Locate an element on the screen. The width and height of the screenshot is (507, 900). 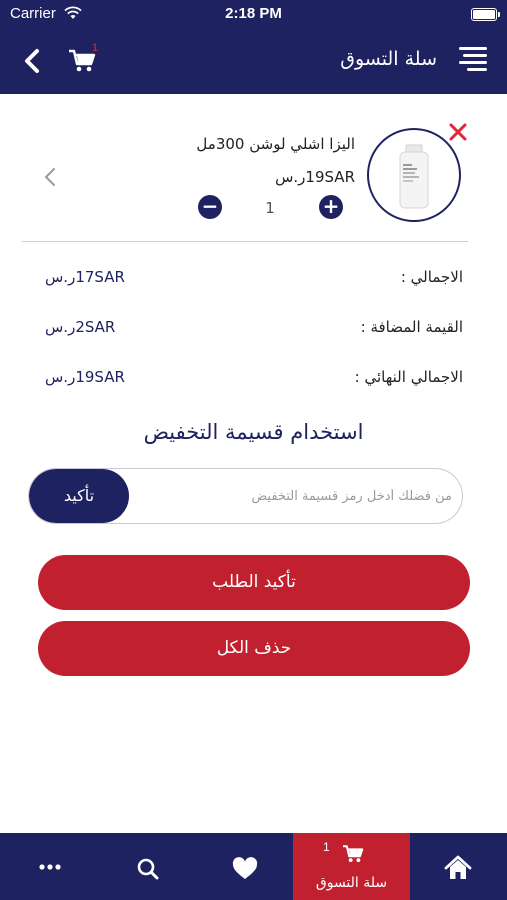
vat-label: القيمة المضافة : is located at coordinates (411, 327).